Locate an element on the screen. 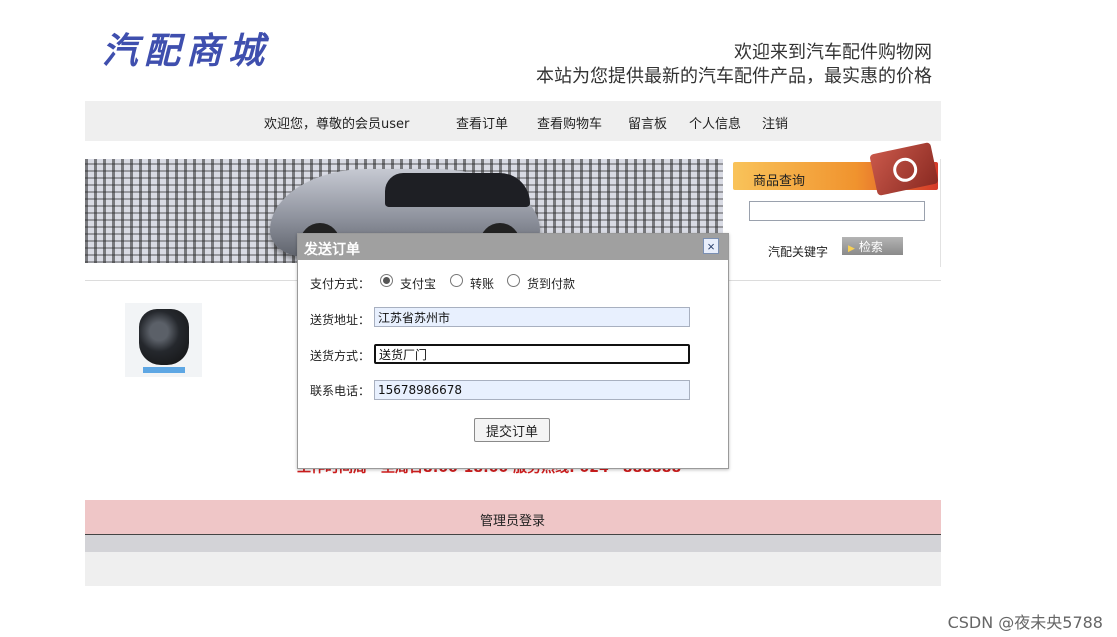 This screenshot has height=637, width=1117. site-logo: 汽配商城 is located at coordinates (186, 51).